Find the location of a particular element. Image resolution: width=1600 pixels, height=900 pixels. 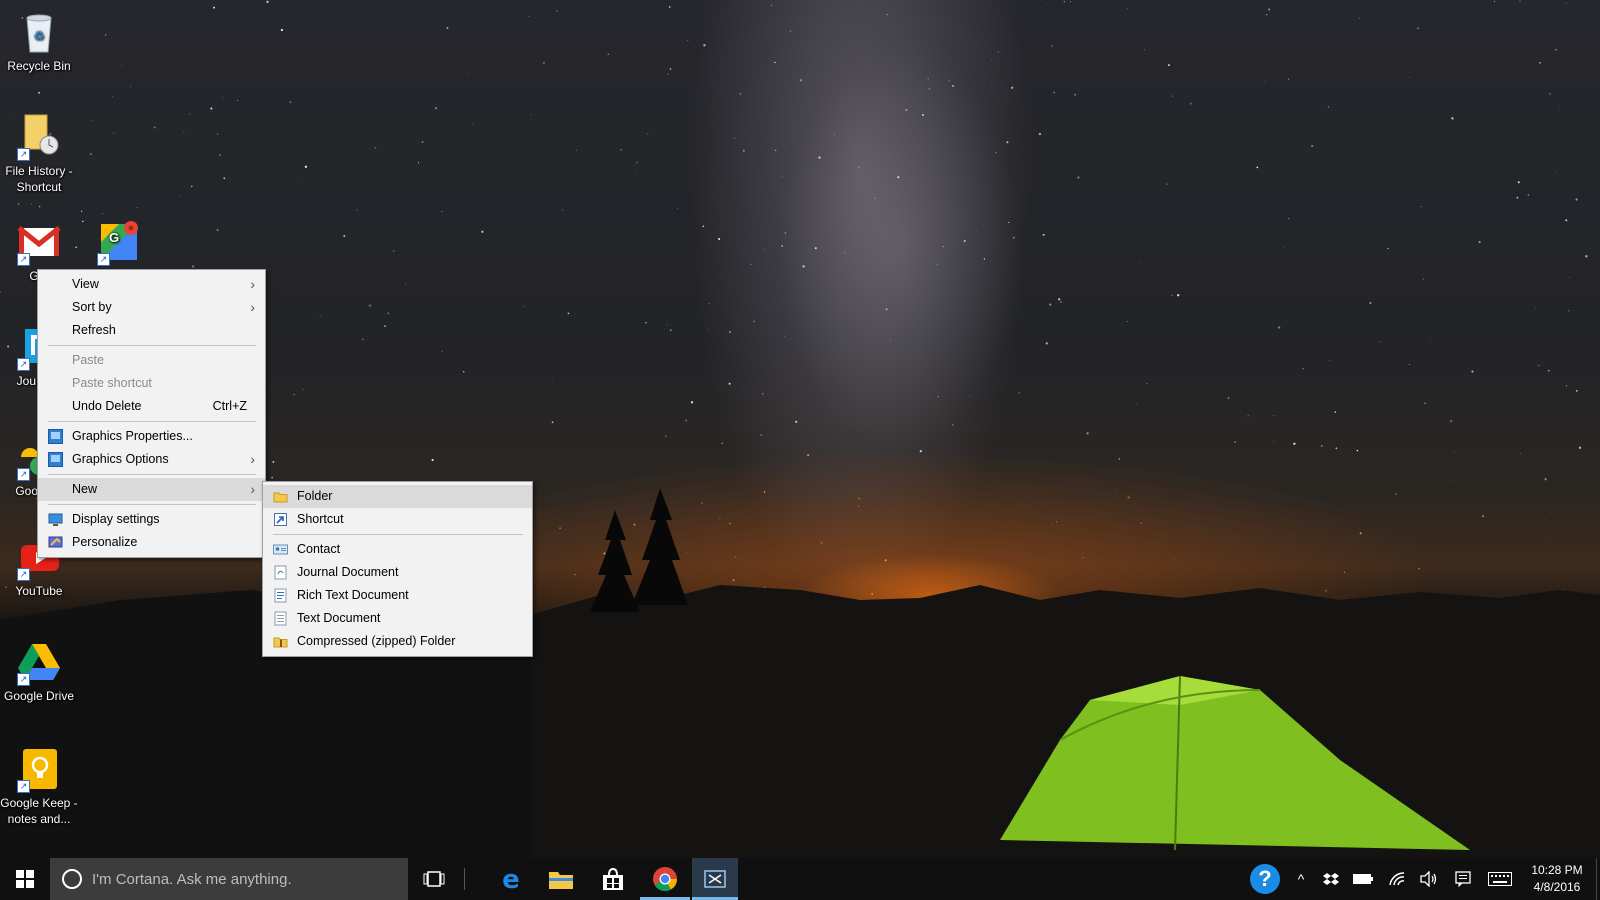

dropbox-tray-icon is located at coordinates (1331, 879).